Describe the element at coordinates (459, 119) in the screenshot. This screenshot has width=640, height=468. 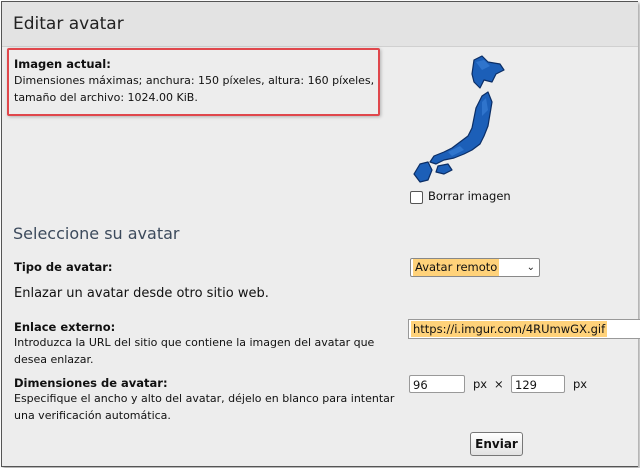
I see `japan-map-image` at that location.